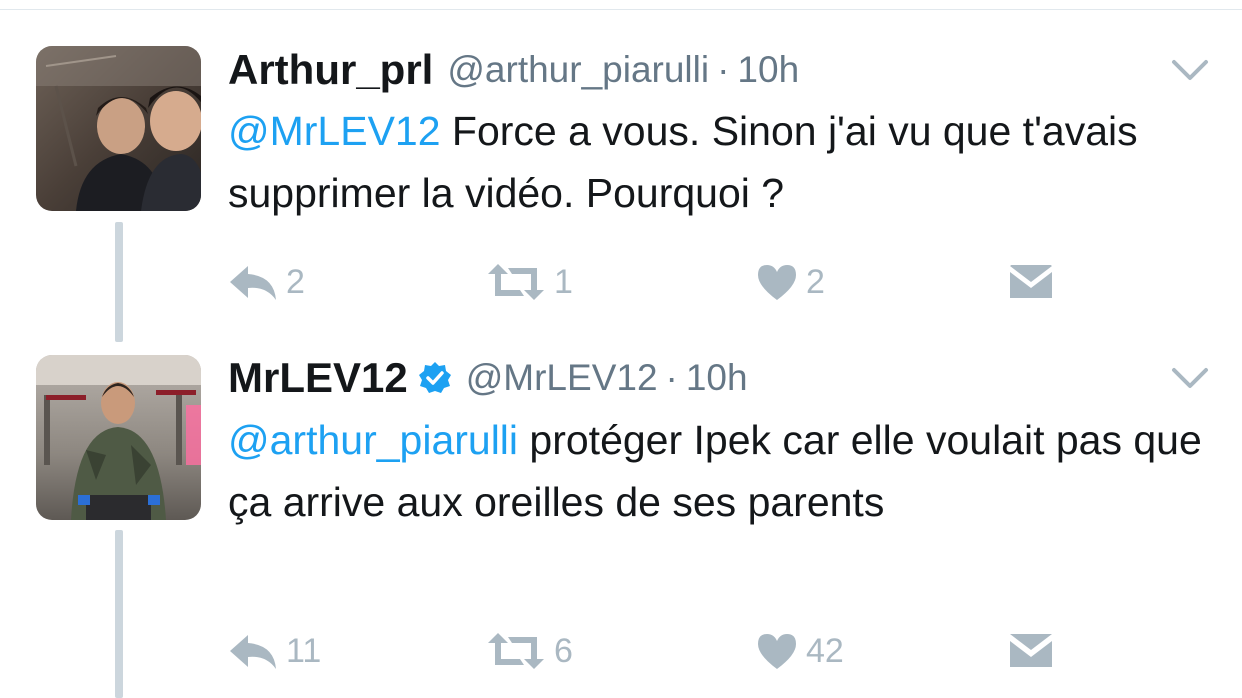 This screenshot has height=698, width=1242. What do you see at coordinates (373, 440) in the screenshot?
I see `mention-link: @arthur_piarulli` at bounding box center [373, 440].